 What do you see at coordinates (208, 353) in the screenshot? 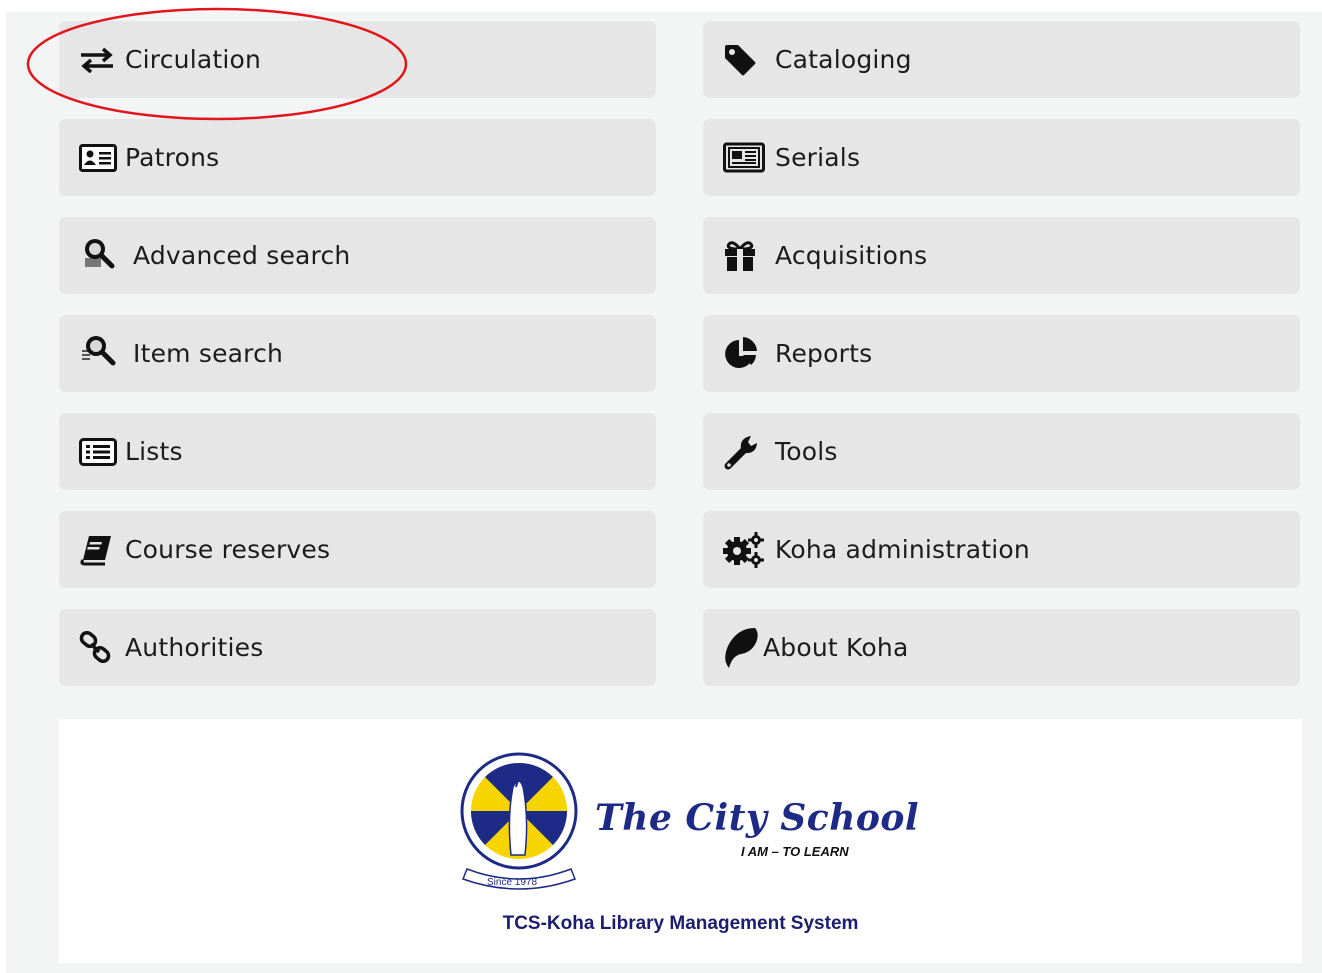
I see `item-search-label: Item search` at bounding box center [208, 353].